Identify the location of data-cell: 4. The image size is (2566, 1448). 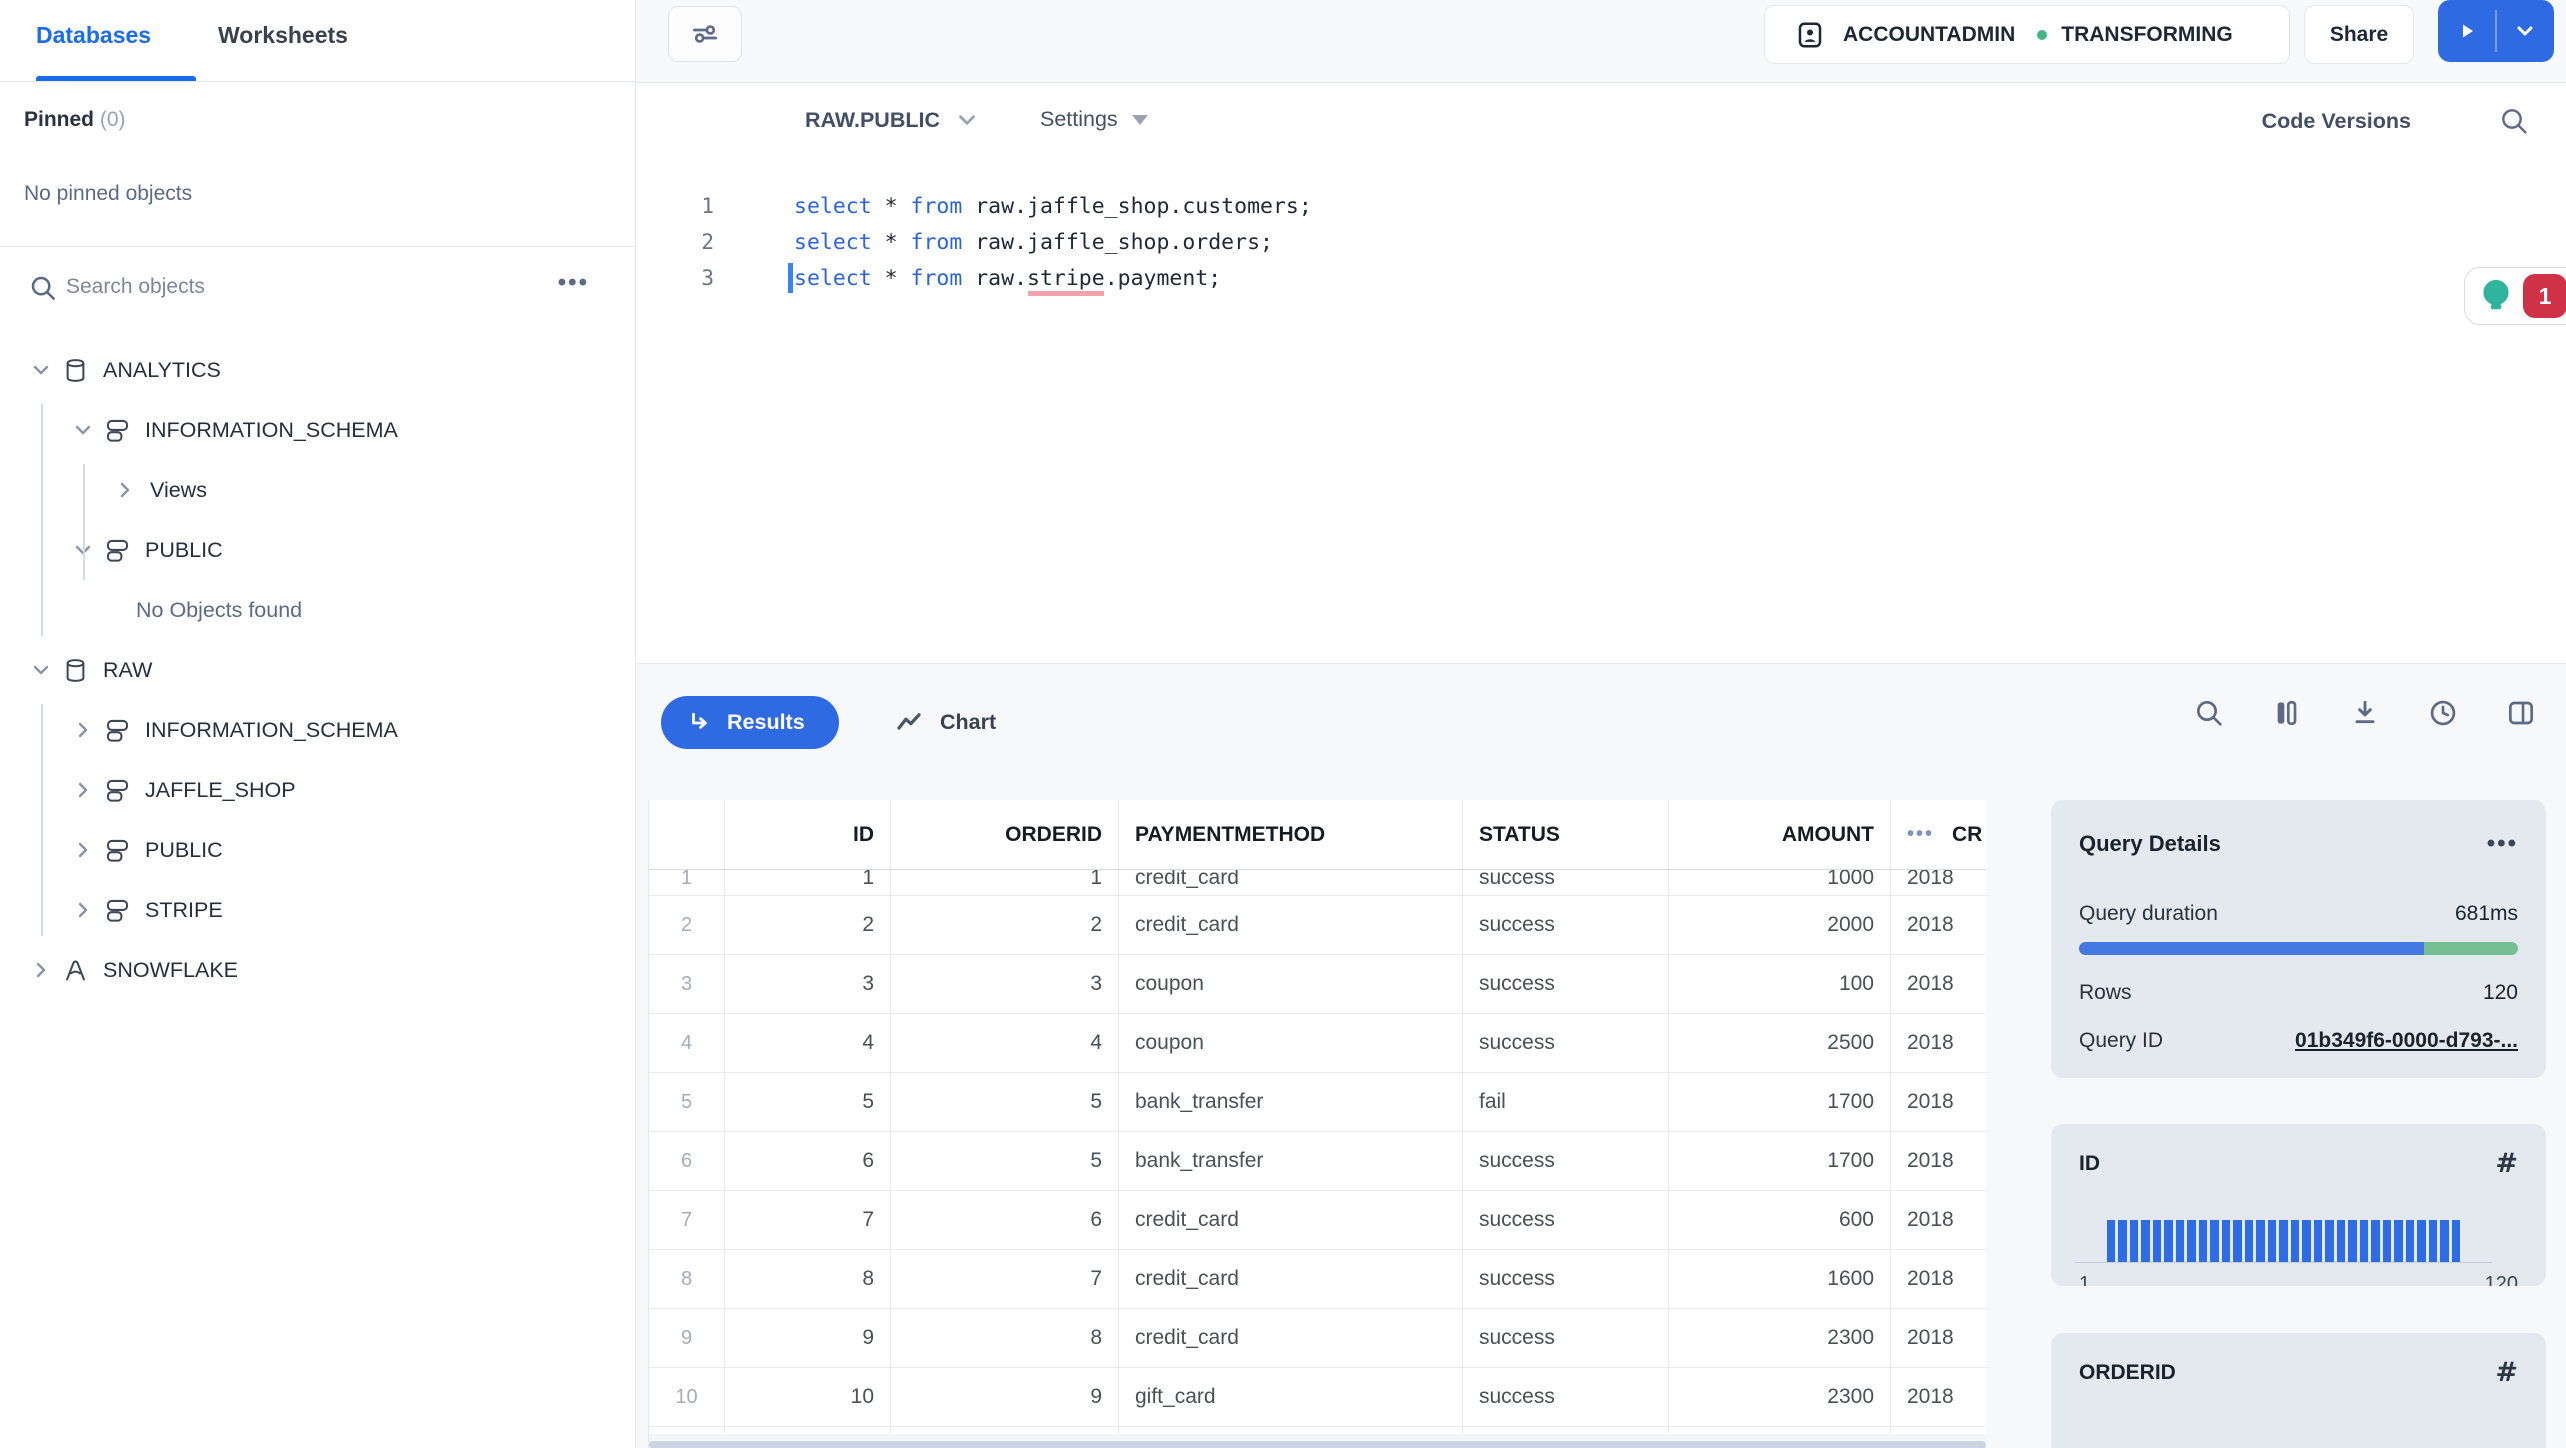
(808, 1043).